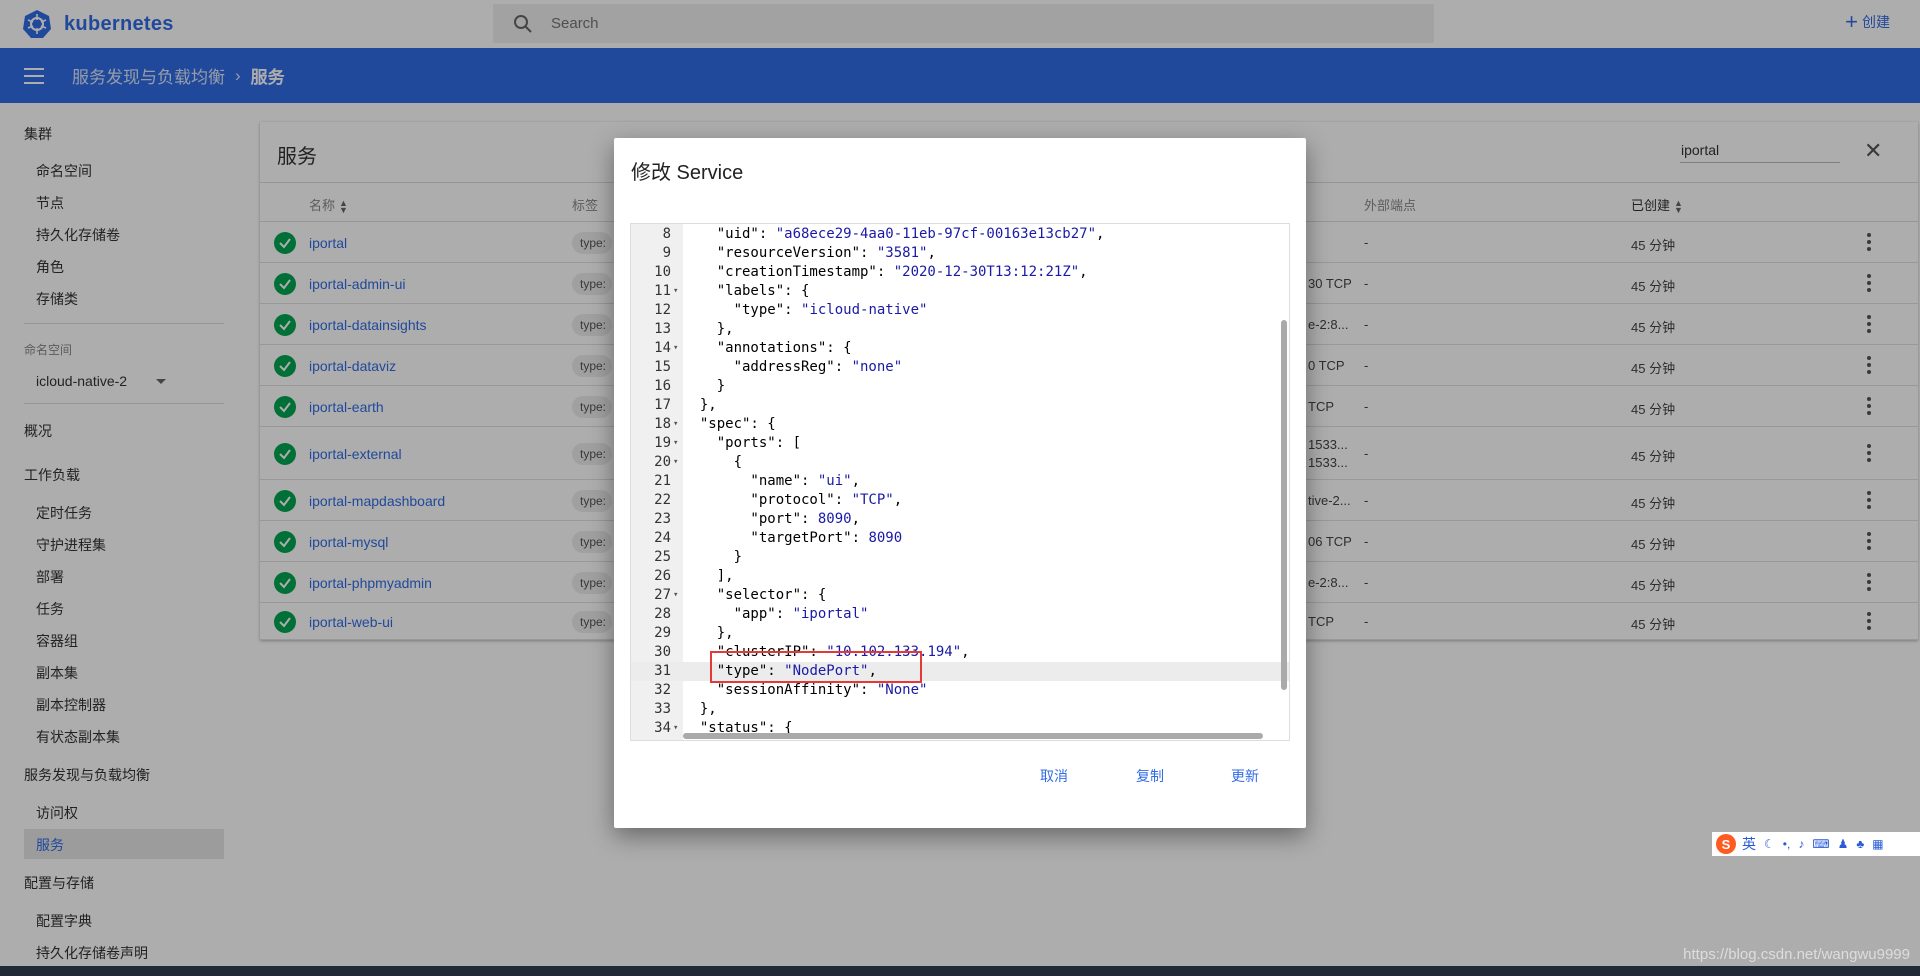 The image size is (1920, 976). Describe the element at coordinates (746, 291) in the screenshot. I see `code-text: "labels": {` at that location.